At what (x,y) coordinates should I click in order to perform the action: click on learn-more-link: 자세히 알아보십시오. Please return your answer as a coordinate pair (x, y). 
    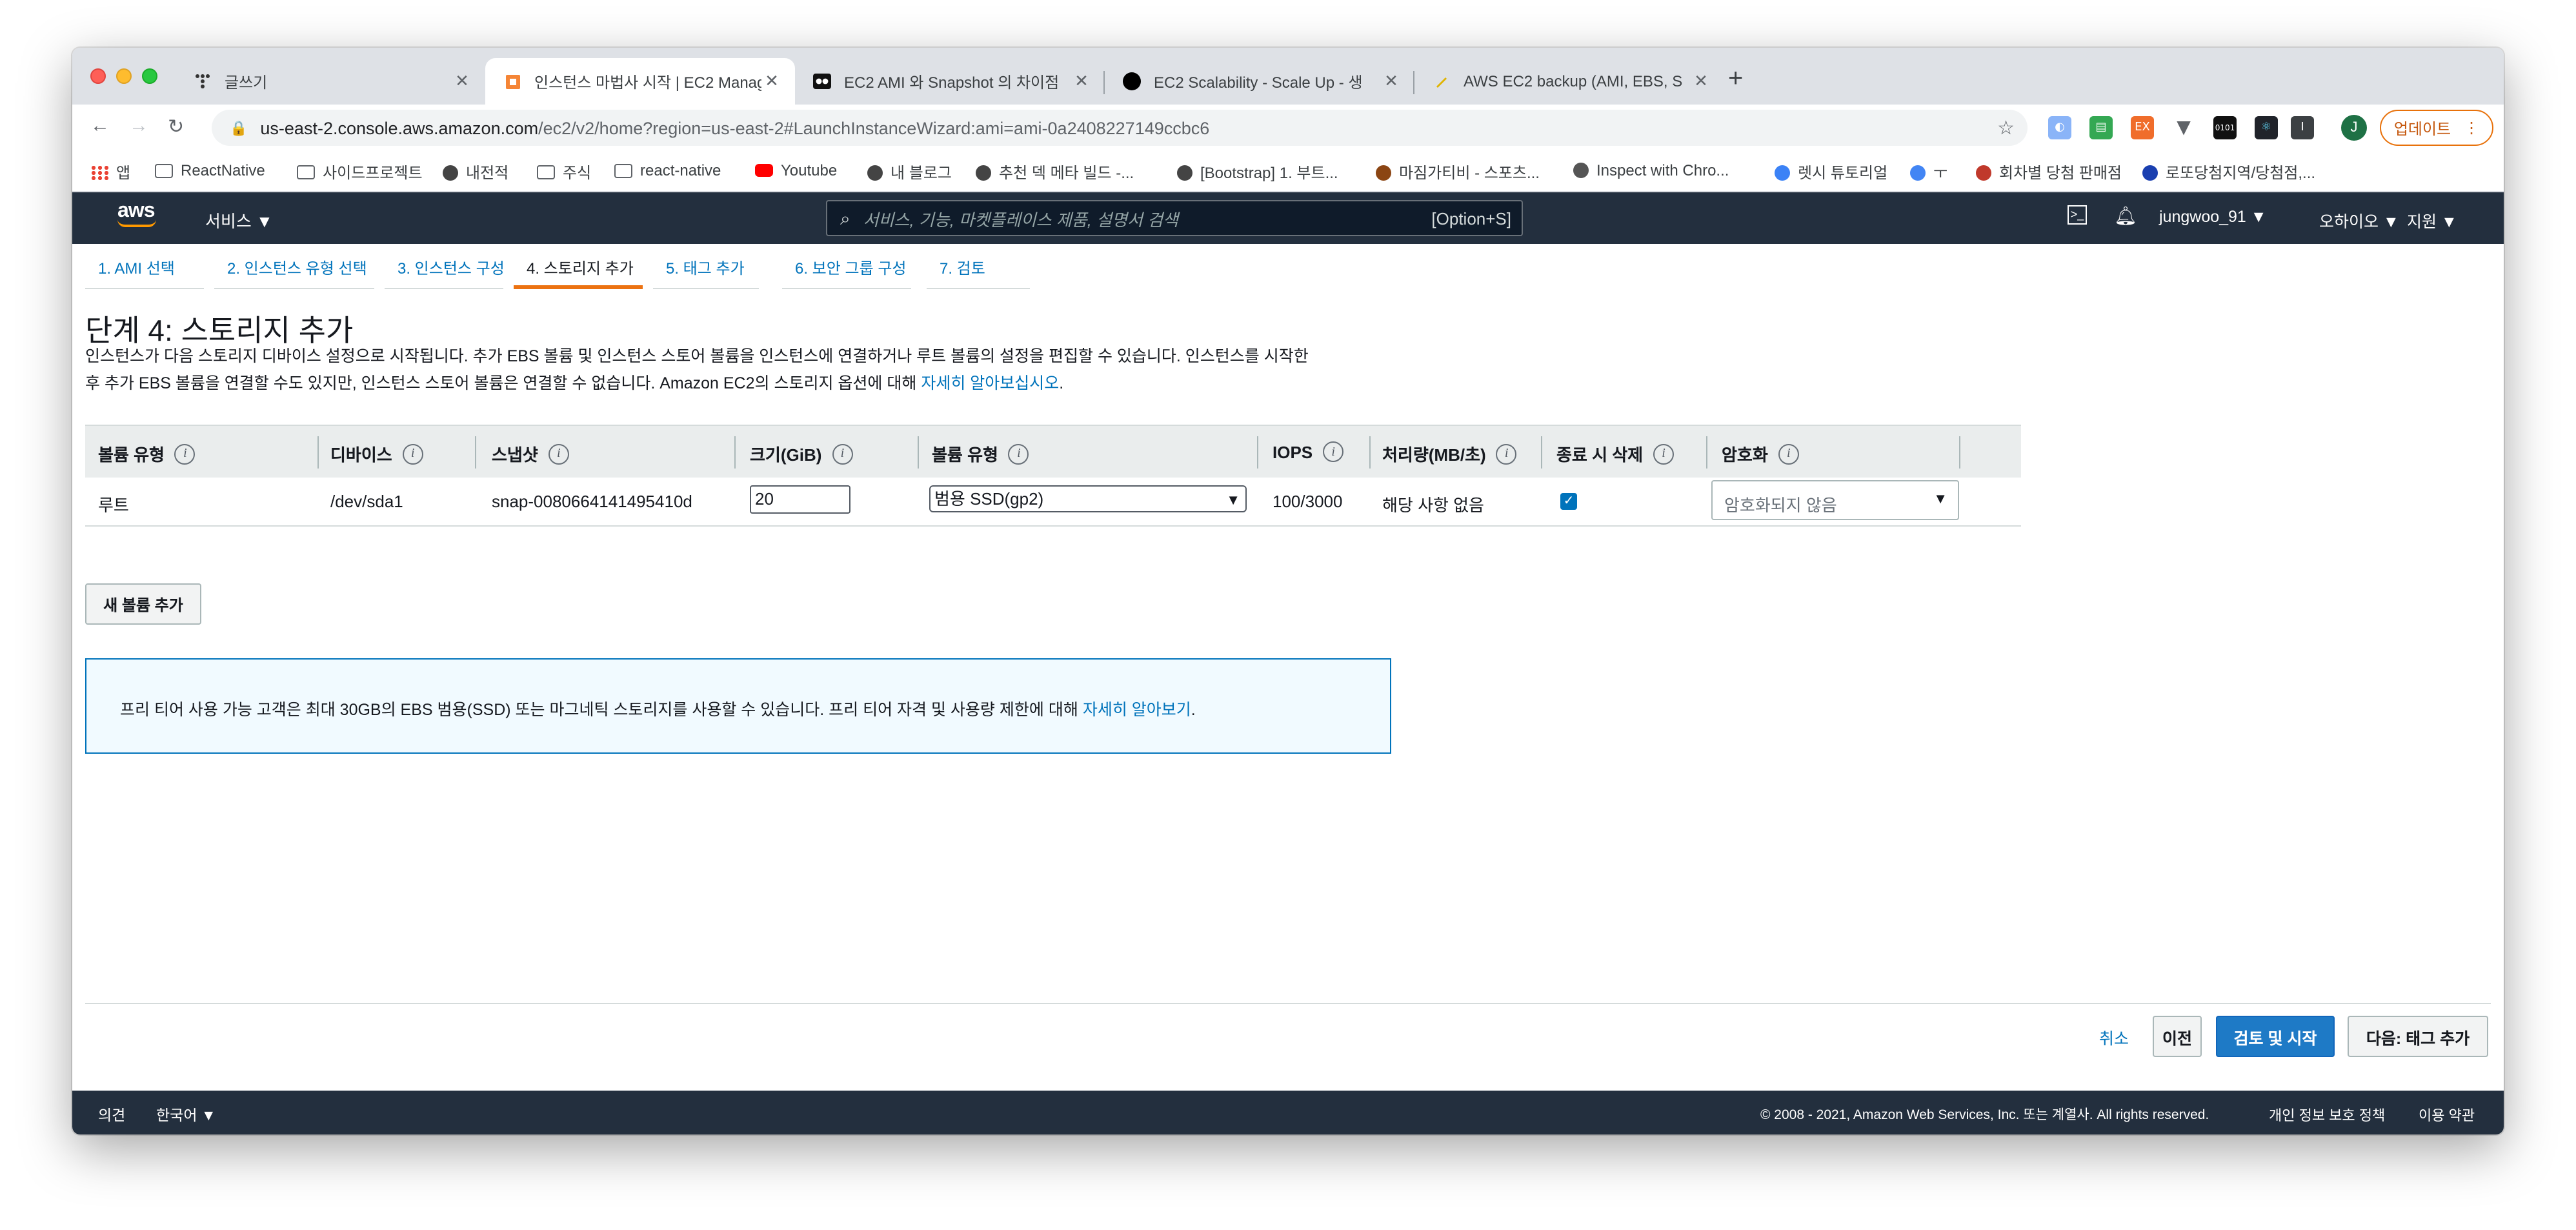
    Looking at the image, I should click on (990, 383).